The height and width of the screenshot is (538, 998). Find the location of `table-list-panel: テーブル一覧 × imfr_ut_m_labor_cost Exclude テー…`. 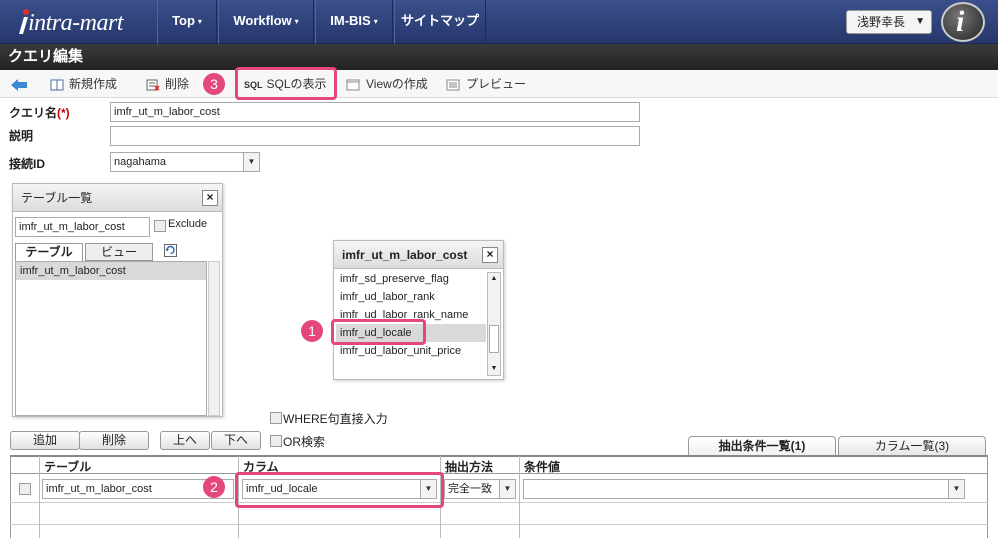

table-list-panel: テーブル一覧 × imfr_ut_m_labor_cost Exclude テー… is located at coordinates (117, 300).